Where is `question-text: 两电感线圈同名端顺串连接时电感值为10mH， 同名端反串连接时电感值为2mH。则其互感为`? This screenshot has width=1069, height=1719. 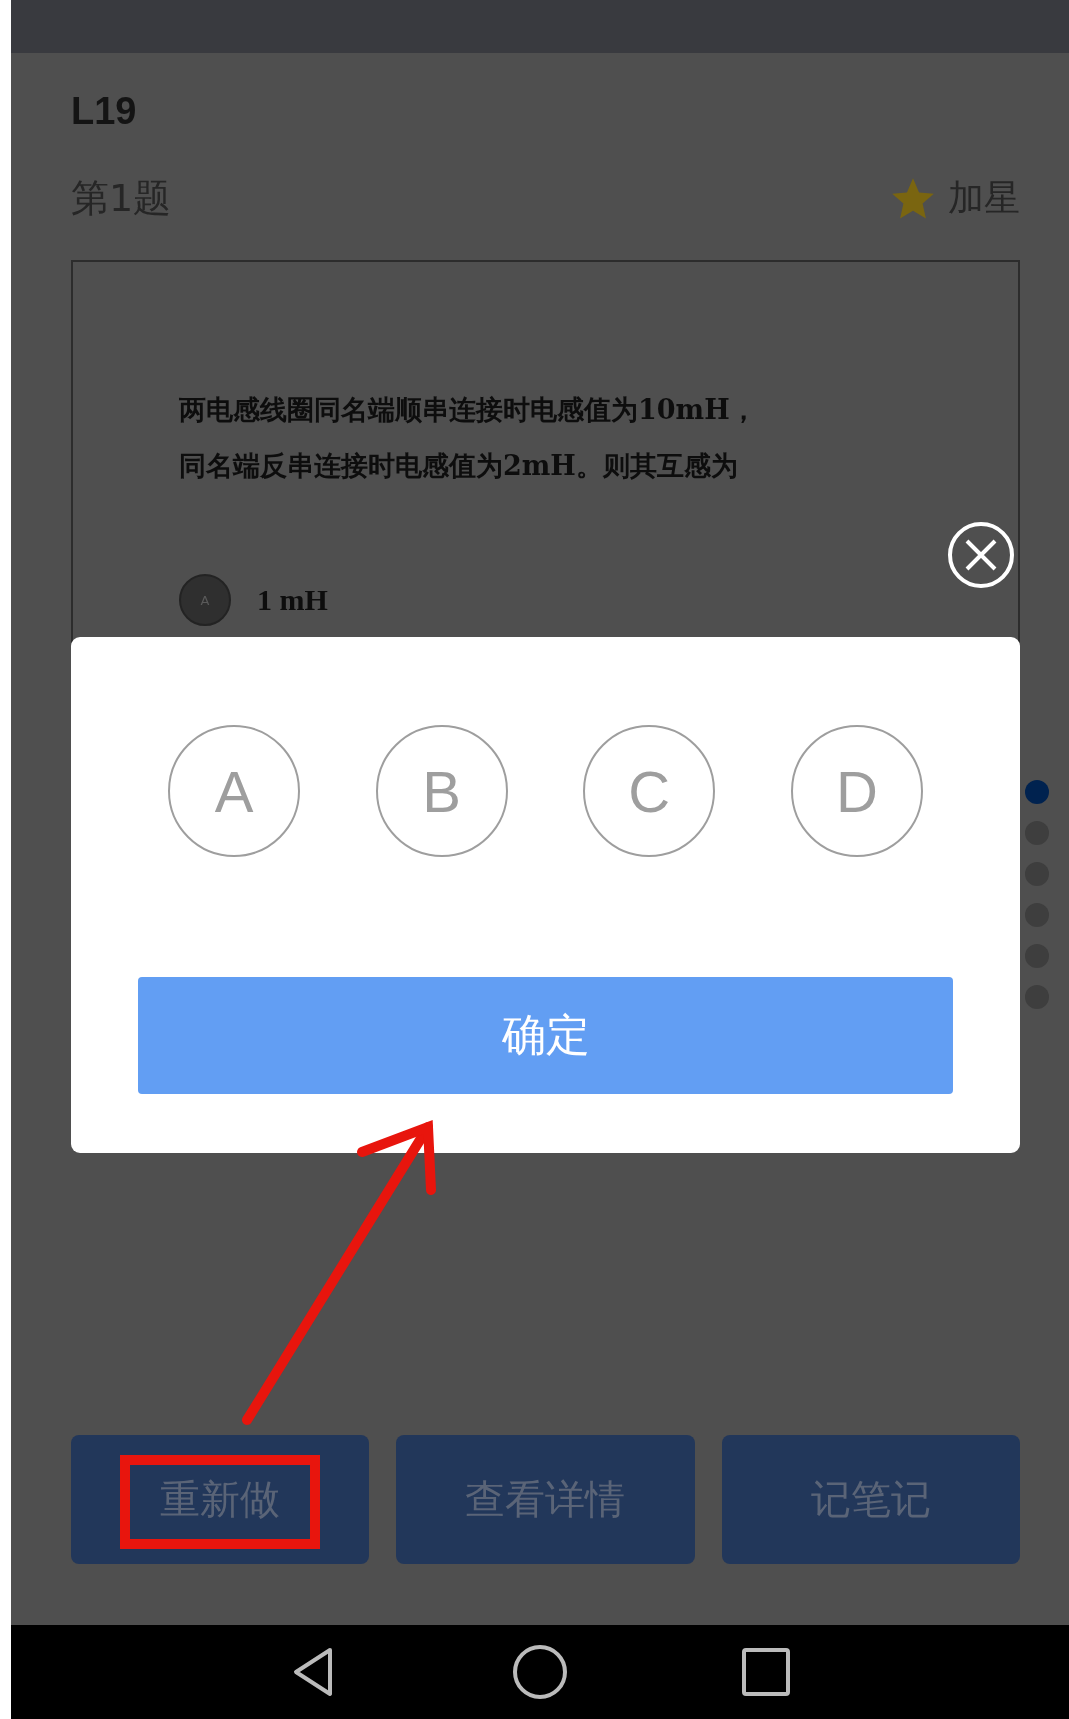
question-text: 两电感线圈同名端顺串连接时电感值为10mH， 同名端反串连接时电感值为2mH。则其互感为 is located at coordinates (468, 438).